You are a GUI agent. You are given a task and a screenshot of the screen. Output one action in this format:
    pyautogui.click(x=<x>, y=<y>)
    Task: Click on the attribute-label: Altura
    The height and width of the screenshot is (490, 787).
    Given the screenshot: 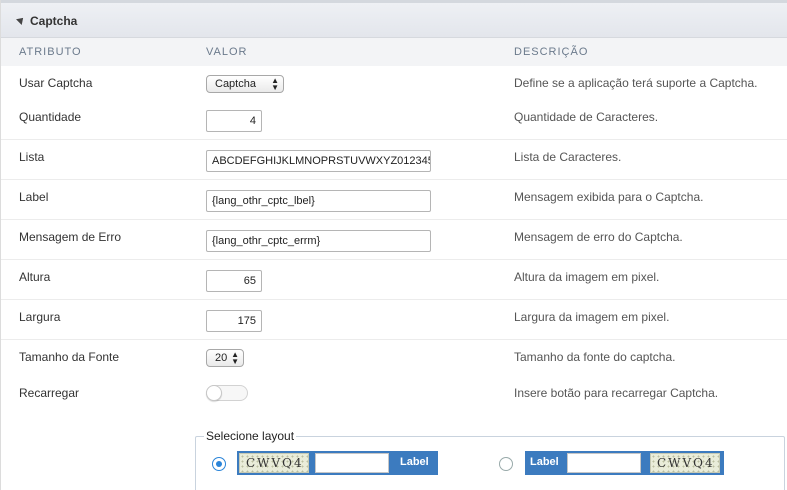 What is the action you would take?
    pyautogui.click(x=35, y=277)
    